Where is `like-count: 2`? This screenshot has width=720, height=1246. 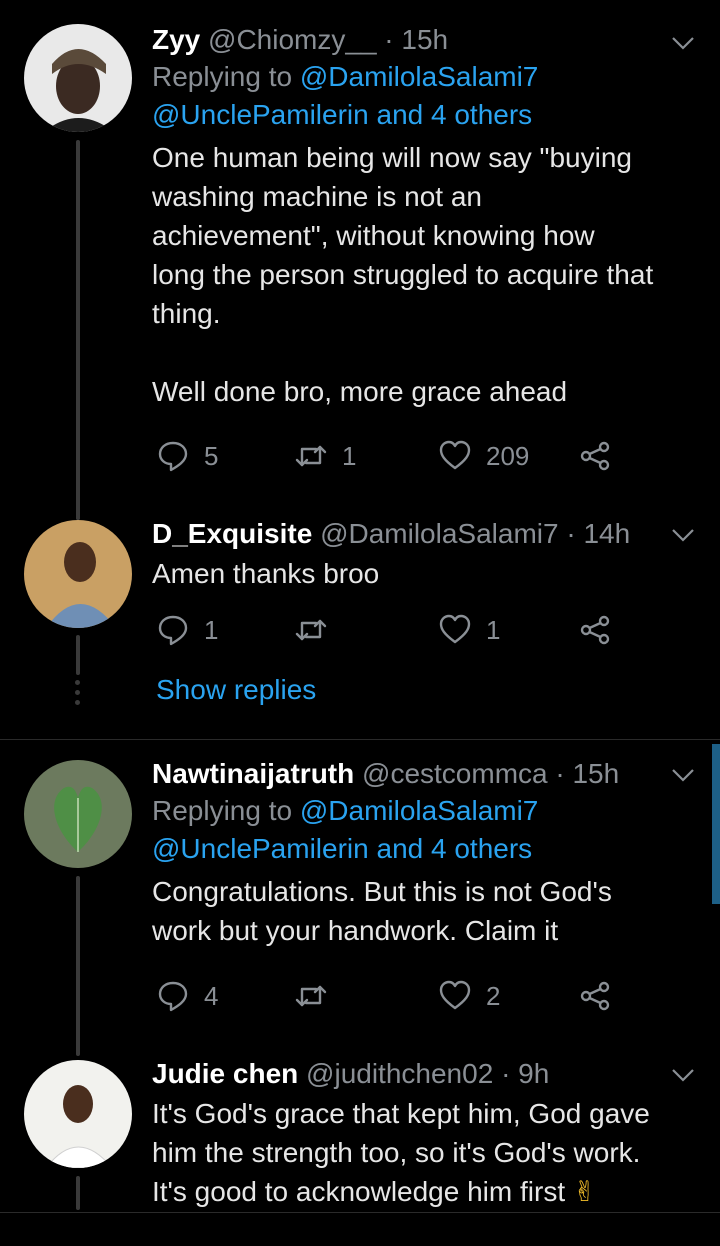
like-count: 2 is located at coordinates (493, 995).